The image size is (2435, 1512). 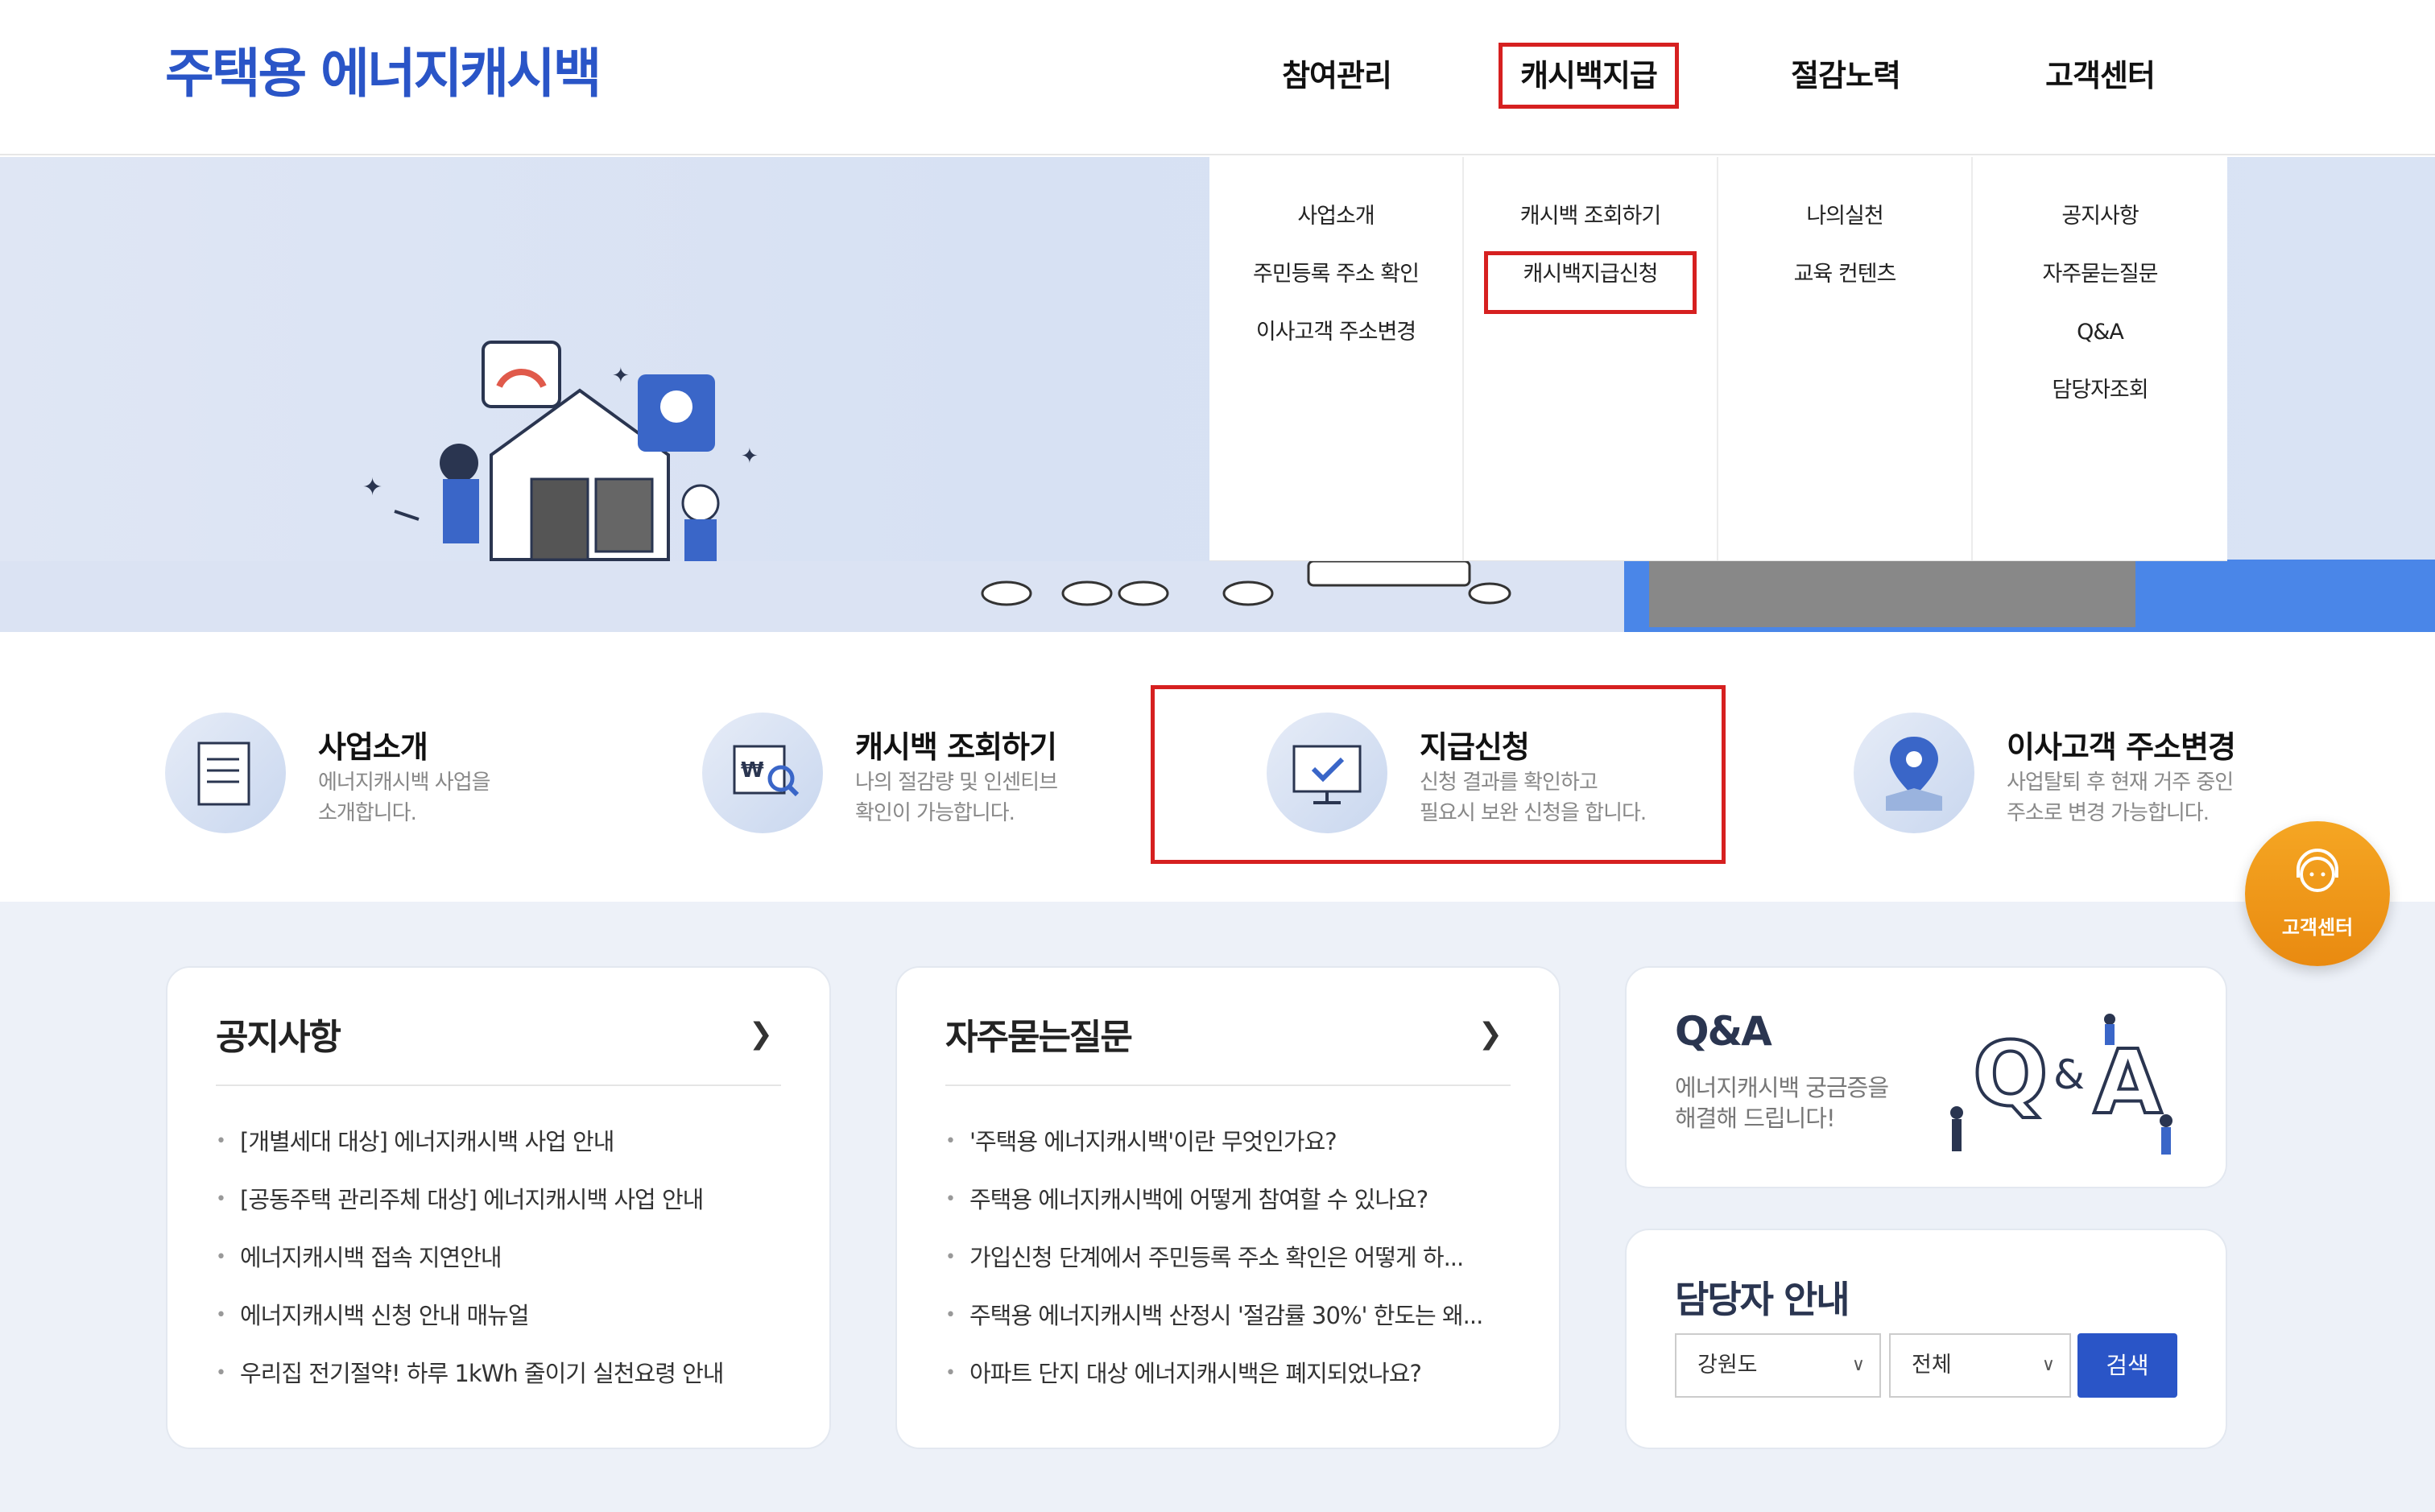 I want to click on menu-resident-address-check: 주민등록 주소 확인, so click(x=1335, y=283).